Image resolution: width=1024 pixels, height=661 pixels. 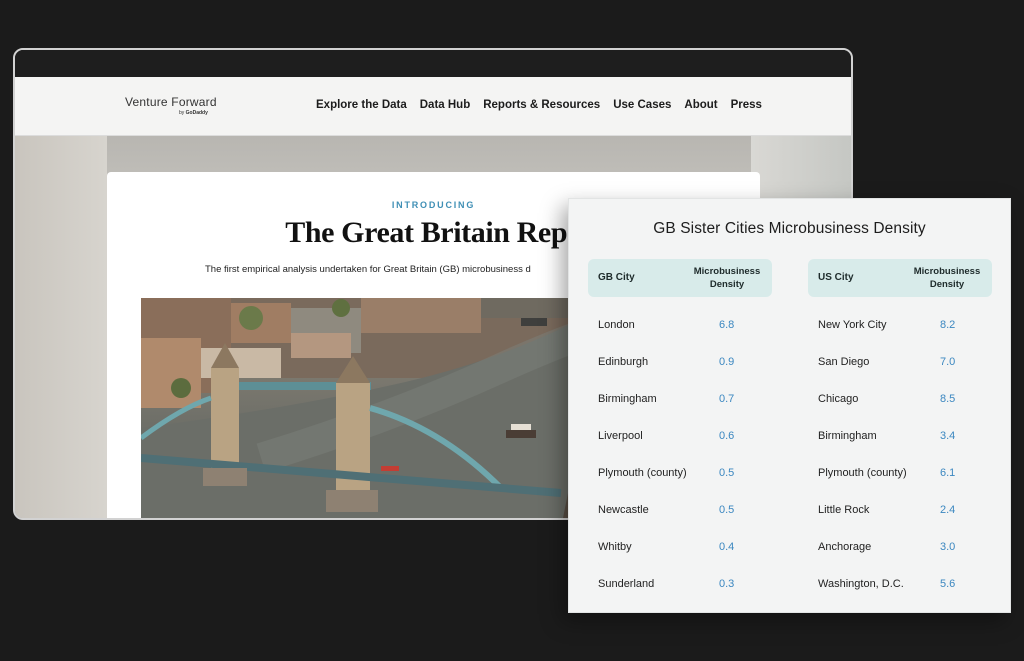 I want to click on gb-city-header: GB City, so click(x=616, y=277).